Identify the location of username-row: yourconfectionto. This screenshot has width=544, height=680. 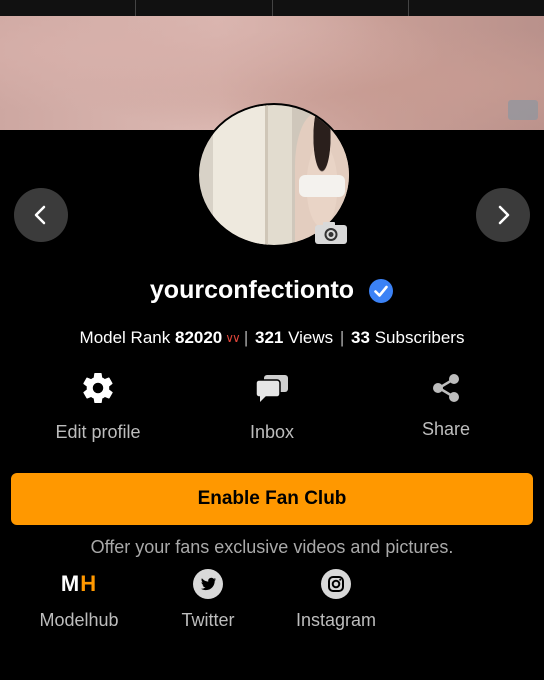
(272, 290).